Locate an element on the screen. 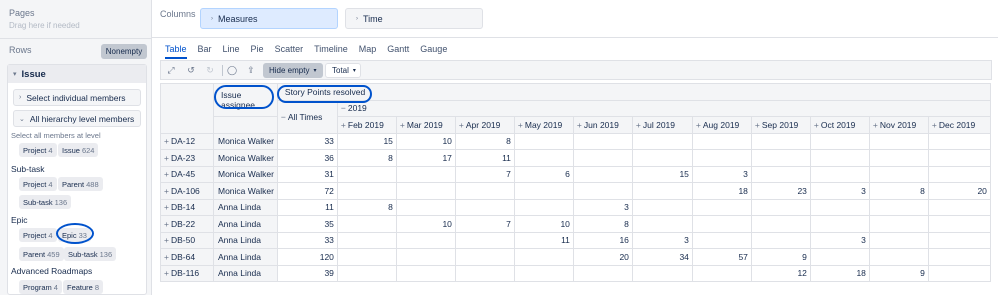 The height and width of the screenshot is (295, 998). nonempty-button: Nonempty is located at coordinates (124, 51).